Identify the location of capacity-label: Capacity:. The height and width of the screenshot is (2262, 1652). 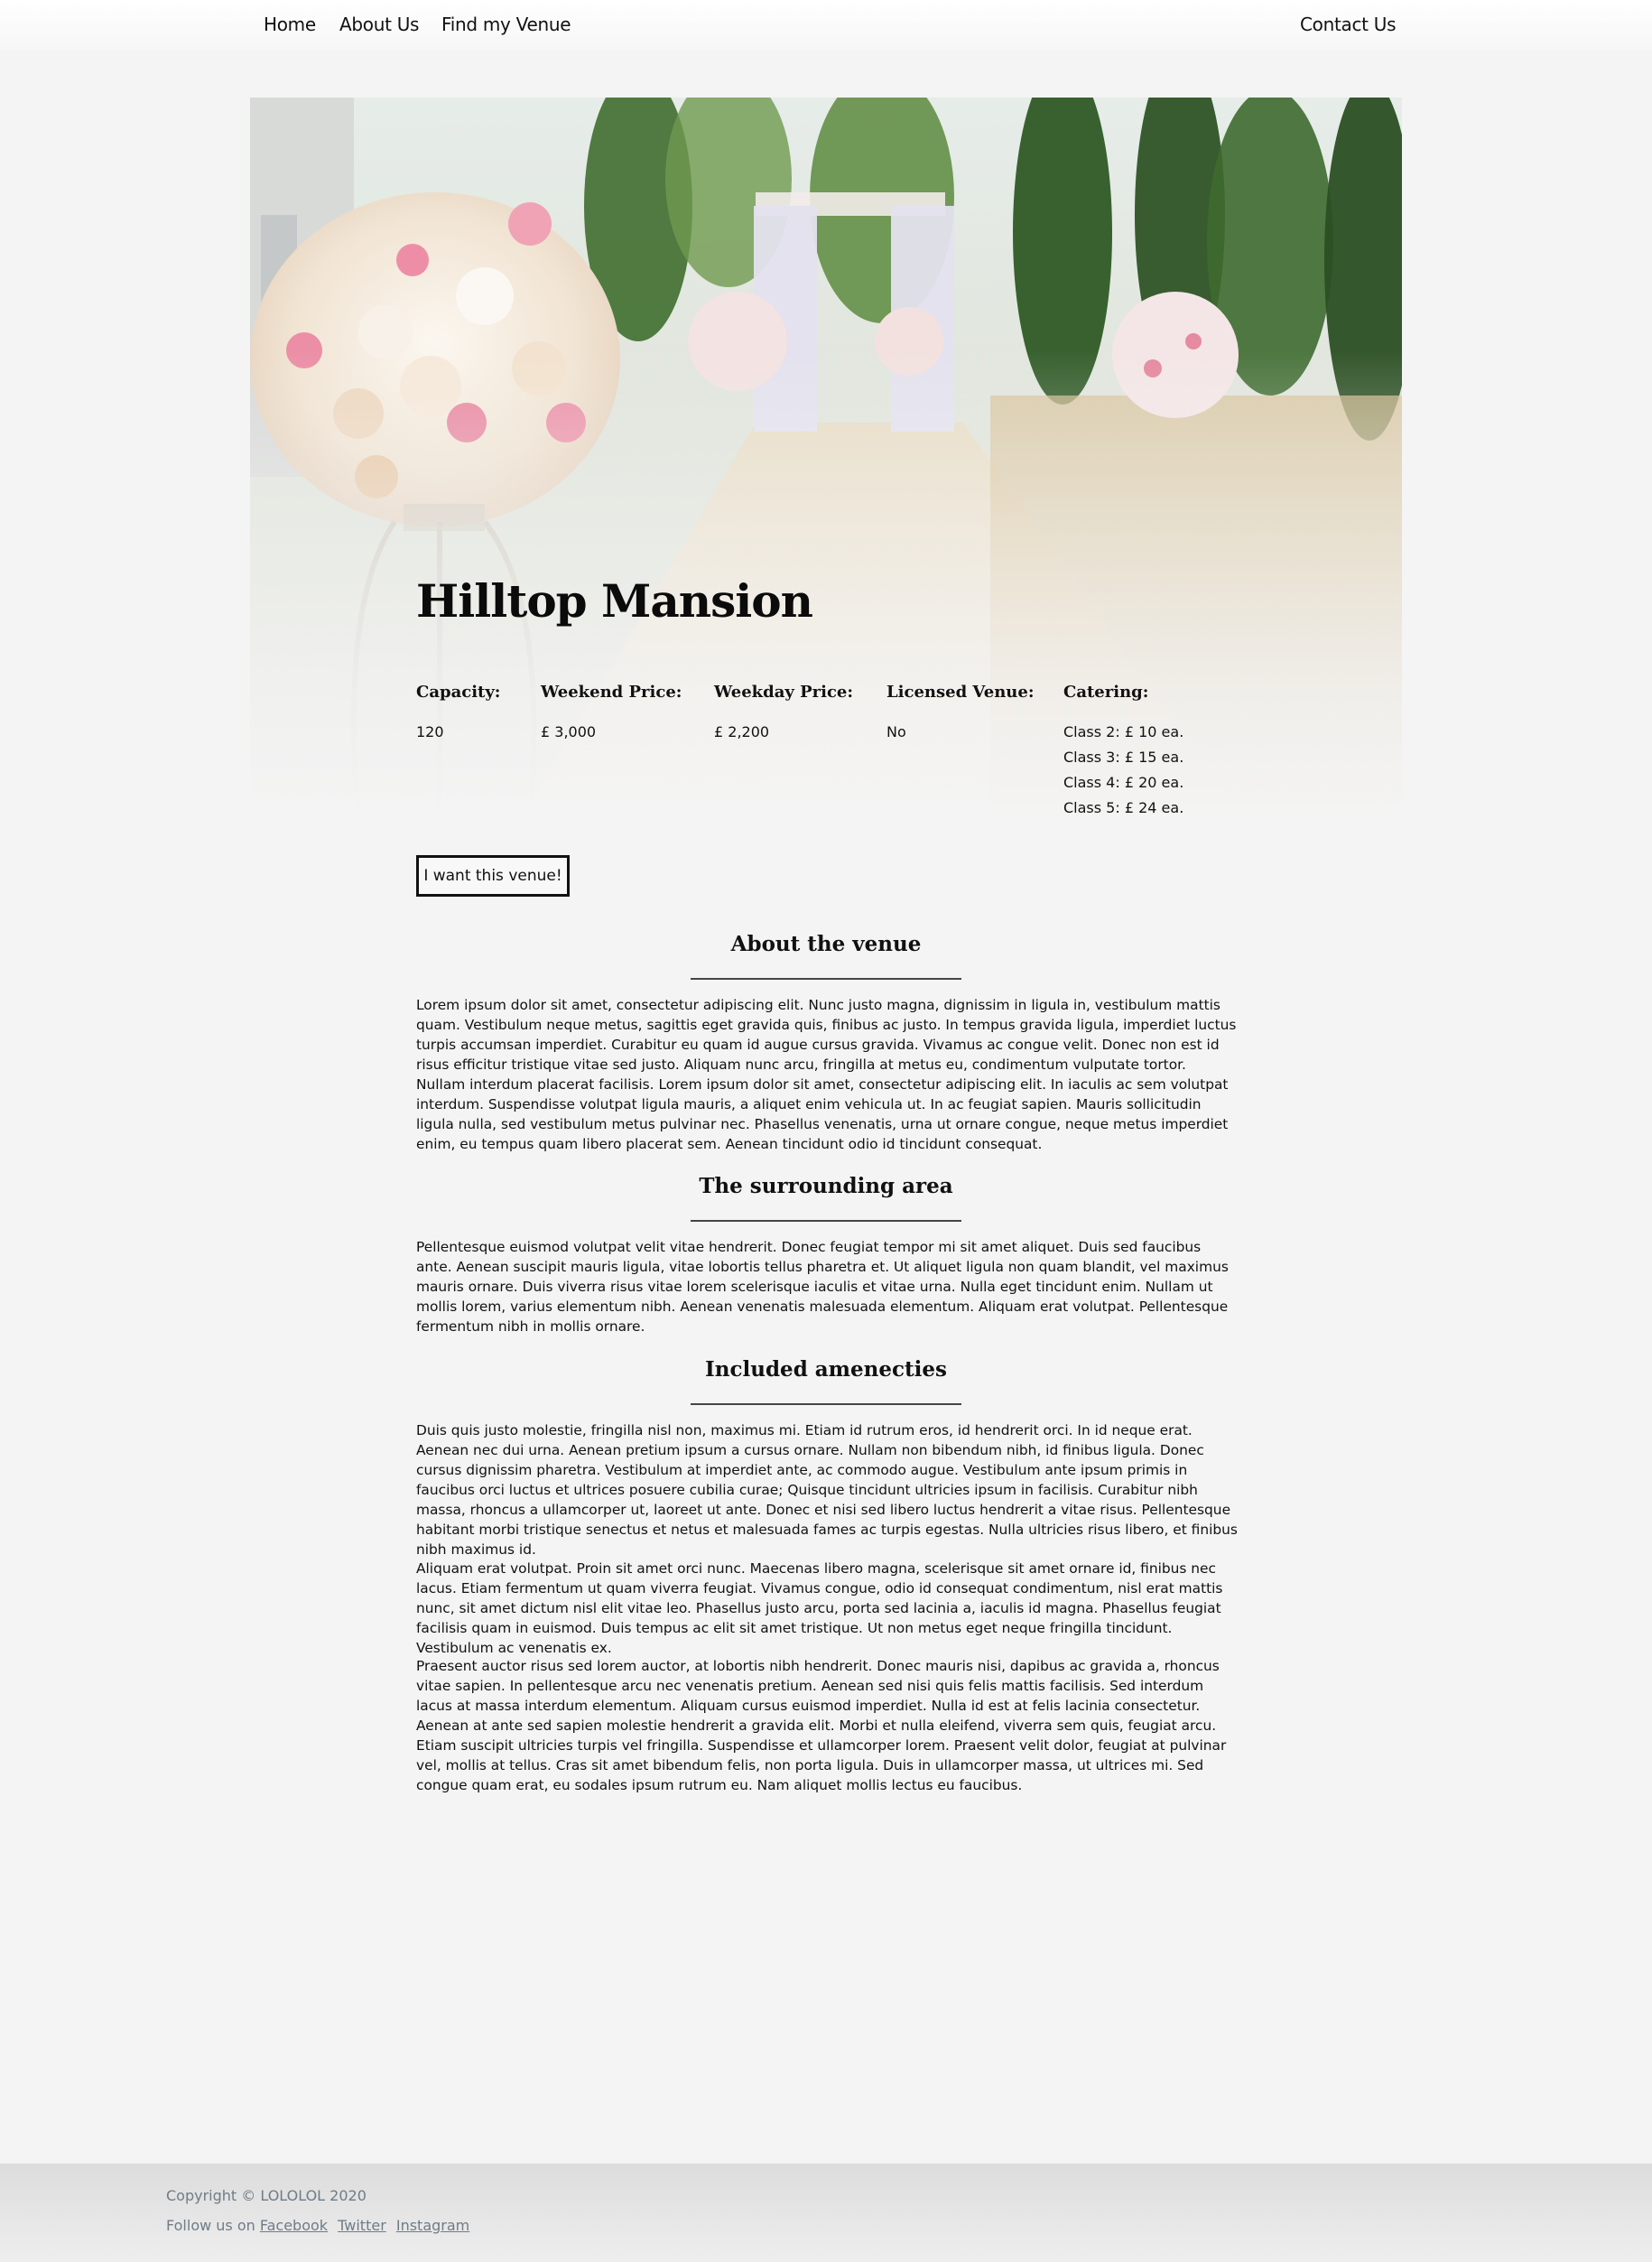
(458, 692).